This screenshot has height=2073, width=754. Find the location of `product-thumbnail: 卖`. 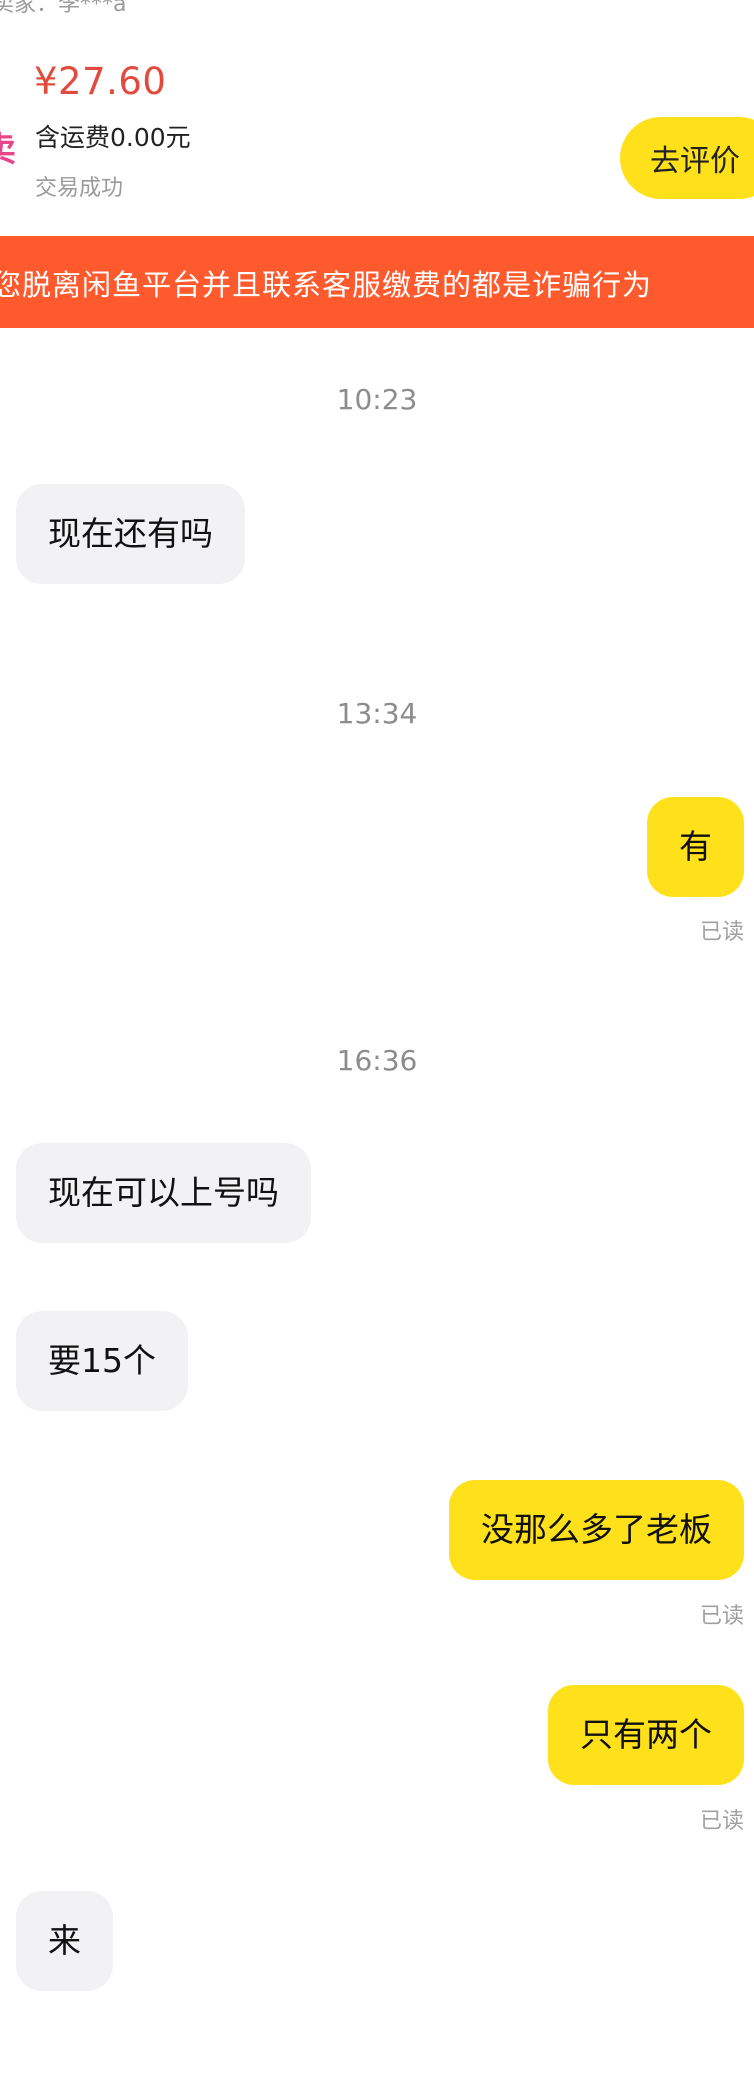

product-thumbnail: 卖 is located at coordinates (9, 138).